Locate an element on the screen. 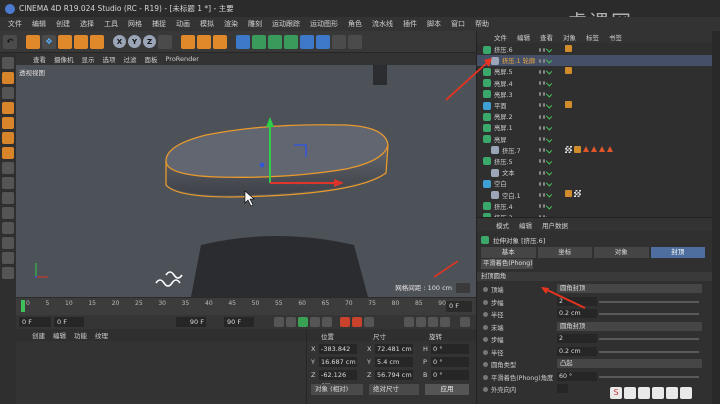 The width and height of the screenshot is (720, 404). rotation-value-field: 0 ° is located at coordinates (450, 362).